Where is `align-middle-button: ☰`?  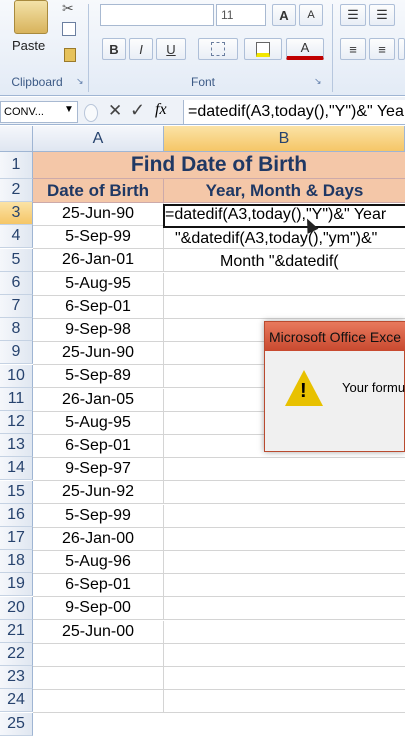
align-middle-button: ☰ is located at coordinates (382, 15).